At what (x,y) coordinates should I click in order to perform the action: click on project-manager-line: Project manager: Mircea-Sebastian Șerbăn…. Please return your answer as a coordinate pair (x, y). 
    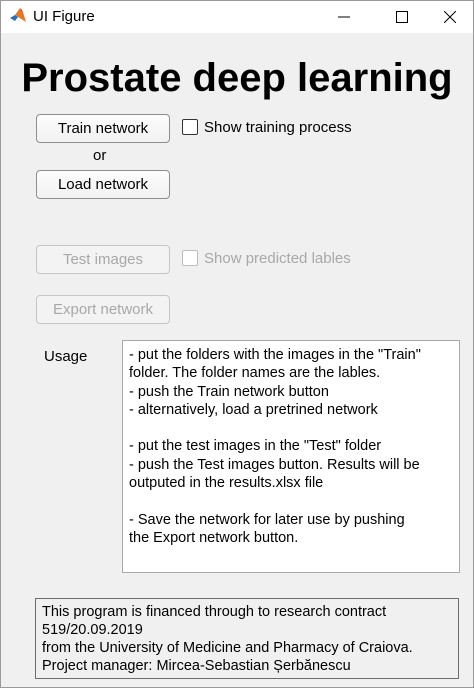
    Looking at the image, I should click on (196, 666).